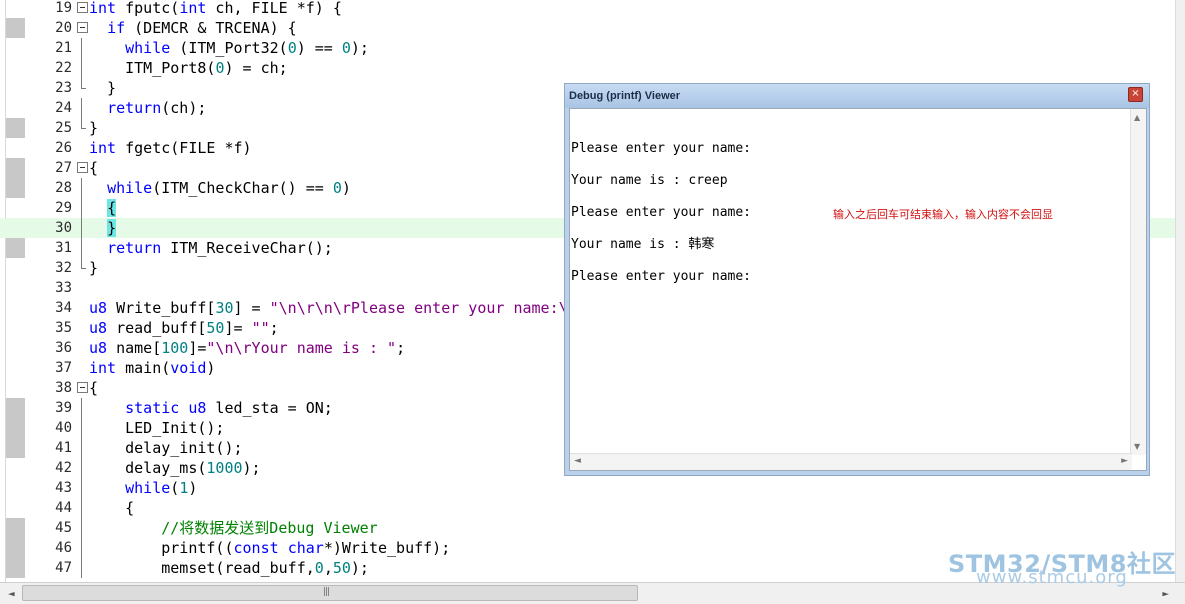  I want to click on line-number: 26, so click(63, 148).